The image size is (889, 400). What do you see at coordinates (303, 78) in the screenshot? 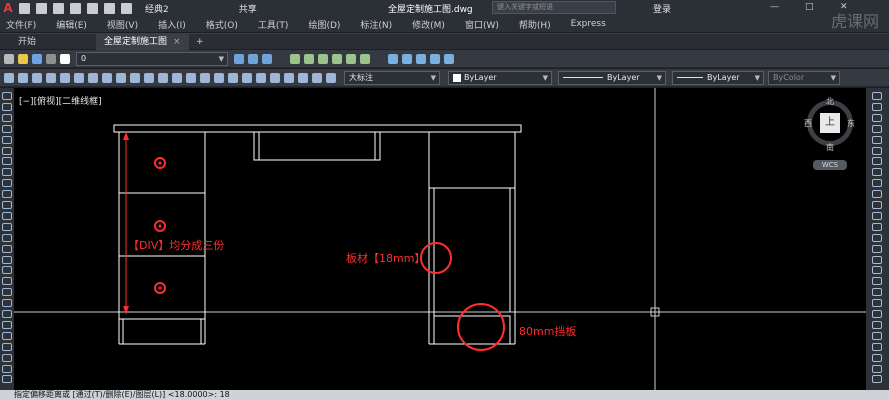
I see `dim-override-icon` at bounding box center [303, 78].